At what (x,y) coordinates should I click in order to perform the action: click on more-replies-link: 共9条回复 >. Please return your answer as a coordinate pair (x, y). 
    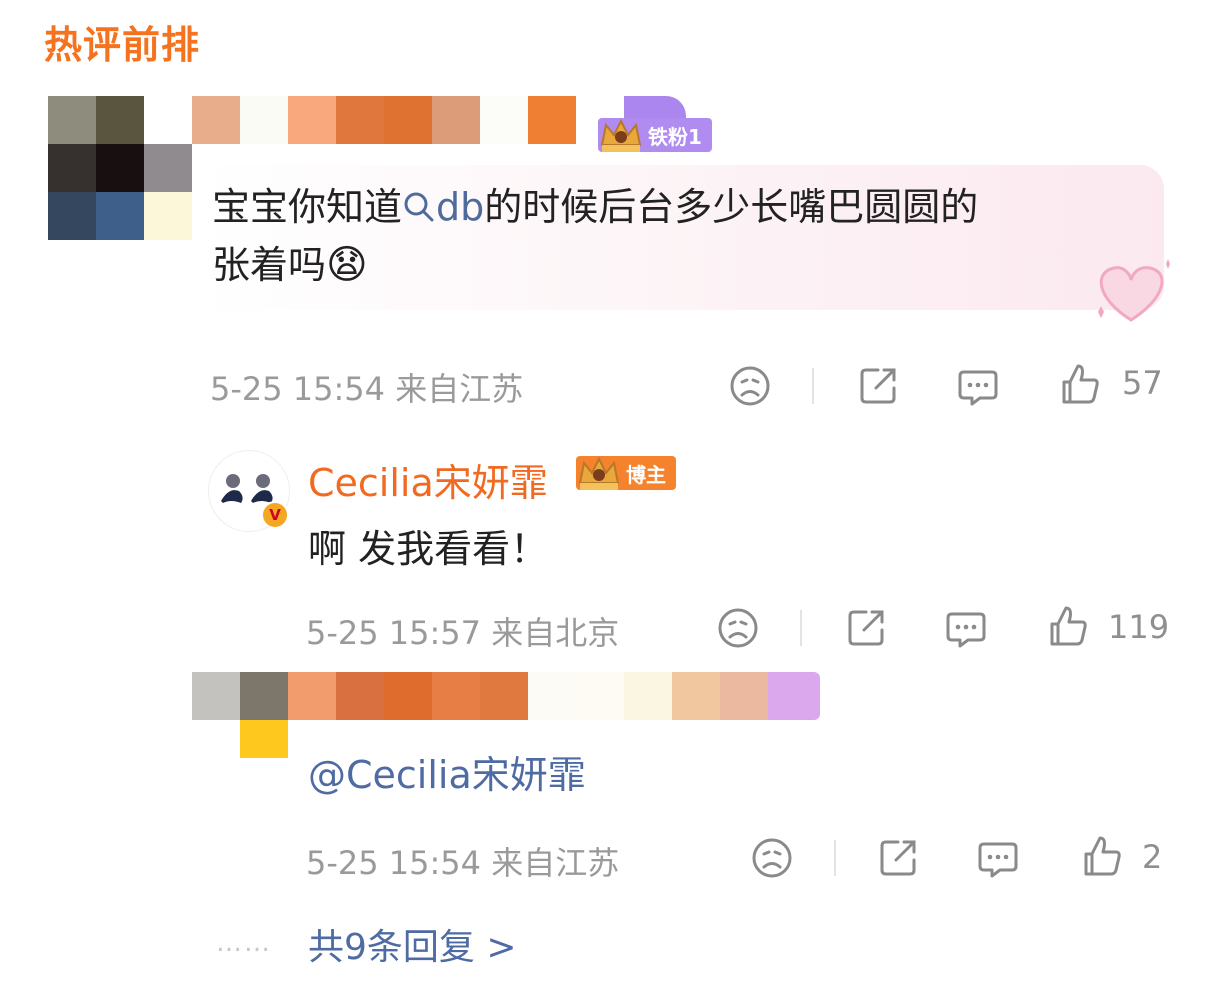
    Looking at the image, I should click on (412, 944).